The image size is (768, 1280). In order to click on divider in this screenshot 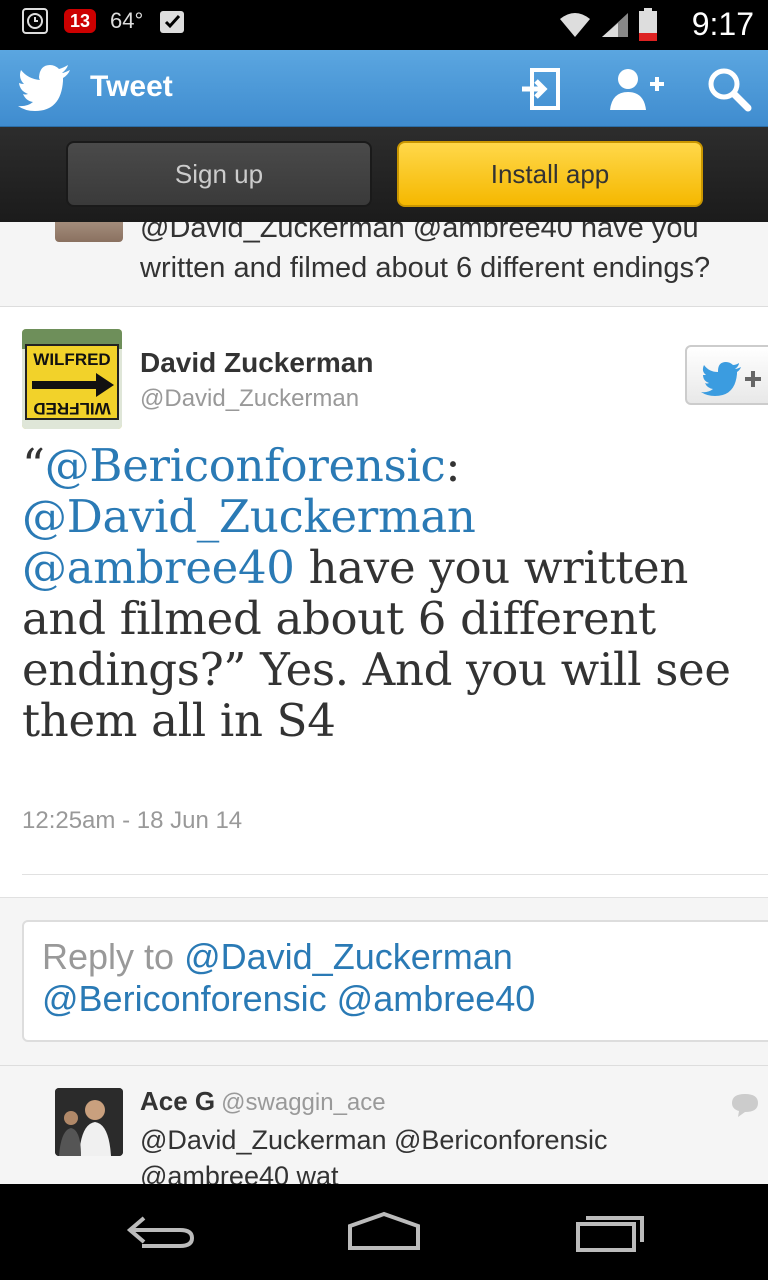, I will do `click(395, 874)`.